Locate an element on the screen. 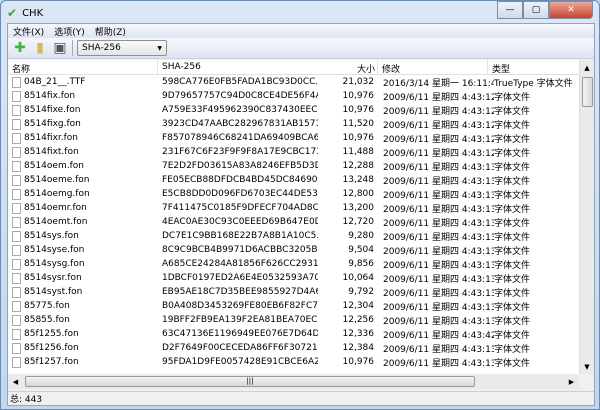  file-name: 04B_21__.TTF is located at coordinates (55, 82).